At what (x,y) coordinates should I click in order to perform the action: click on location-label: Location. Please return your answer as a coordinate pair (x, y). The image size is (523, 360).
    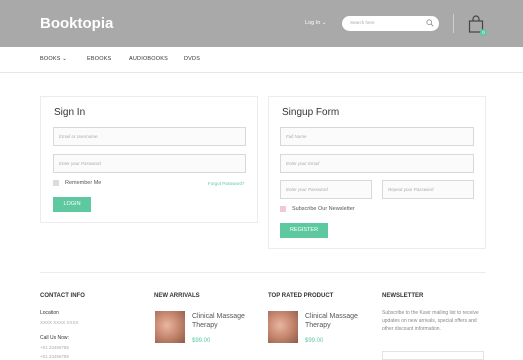
    Looking at the image, I should click on (49, 313).